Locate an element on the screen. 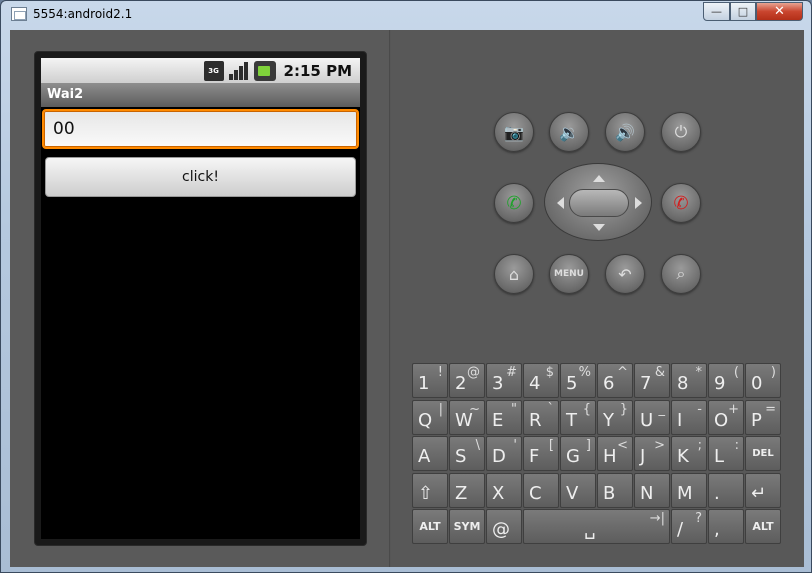 The height and width of the screenshot is (573, 812). key-1-7: I- is located at coordinates (689, 417).